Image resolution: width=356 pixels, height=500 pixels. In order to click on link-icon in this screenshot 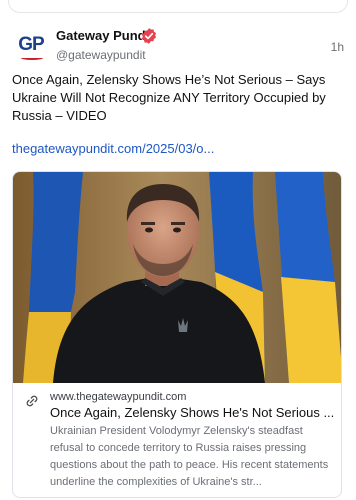, I will do `click(32, 401)`.